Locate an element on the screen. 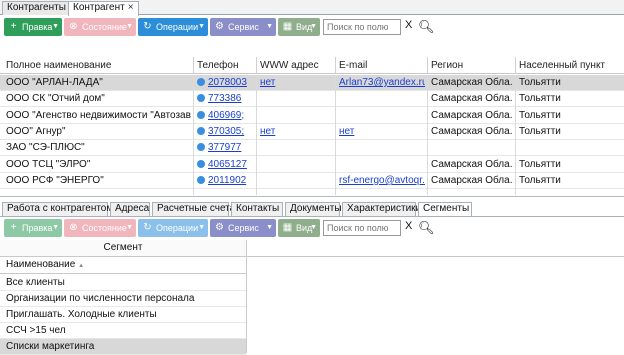  table-row: ЗАО "СЭ-ПЛЮС" 377977 is located at coordinates (312, 148).